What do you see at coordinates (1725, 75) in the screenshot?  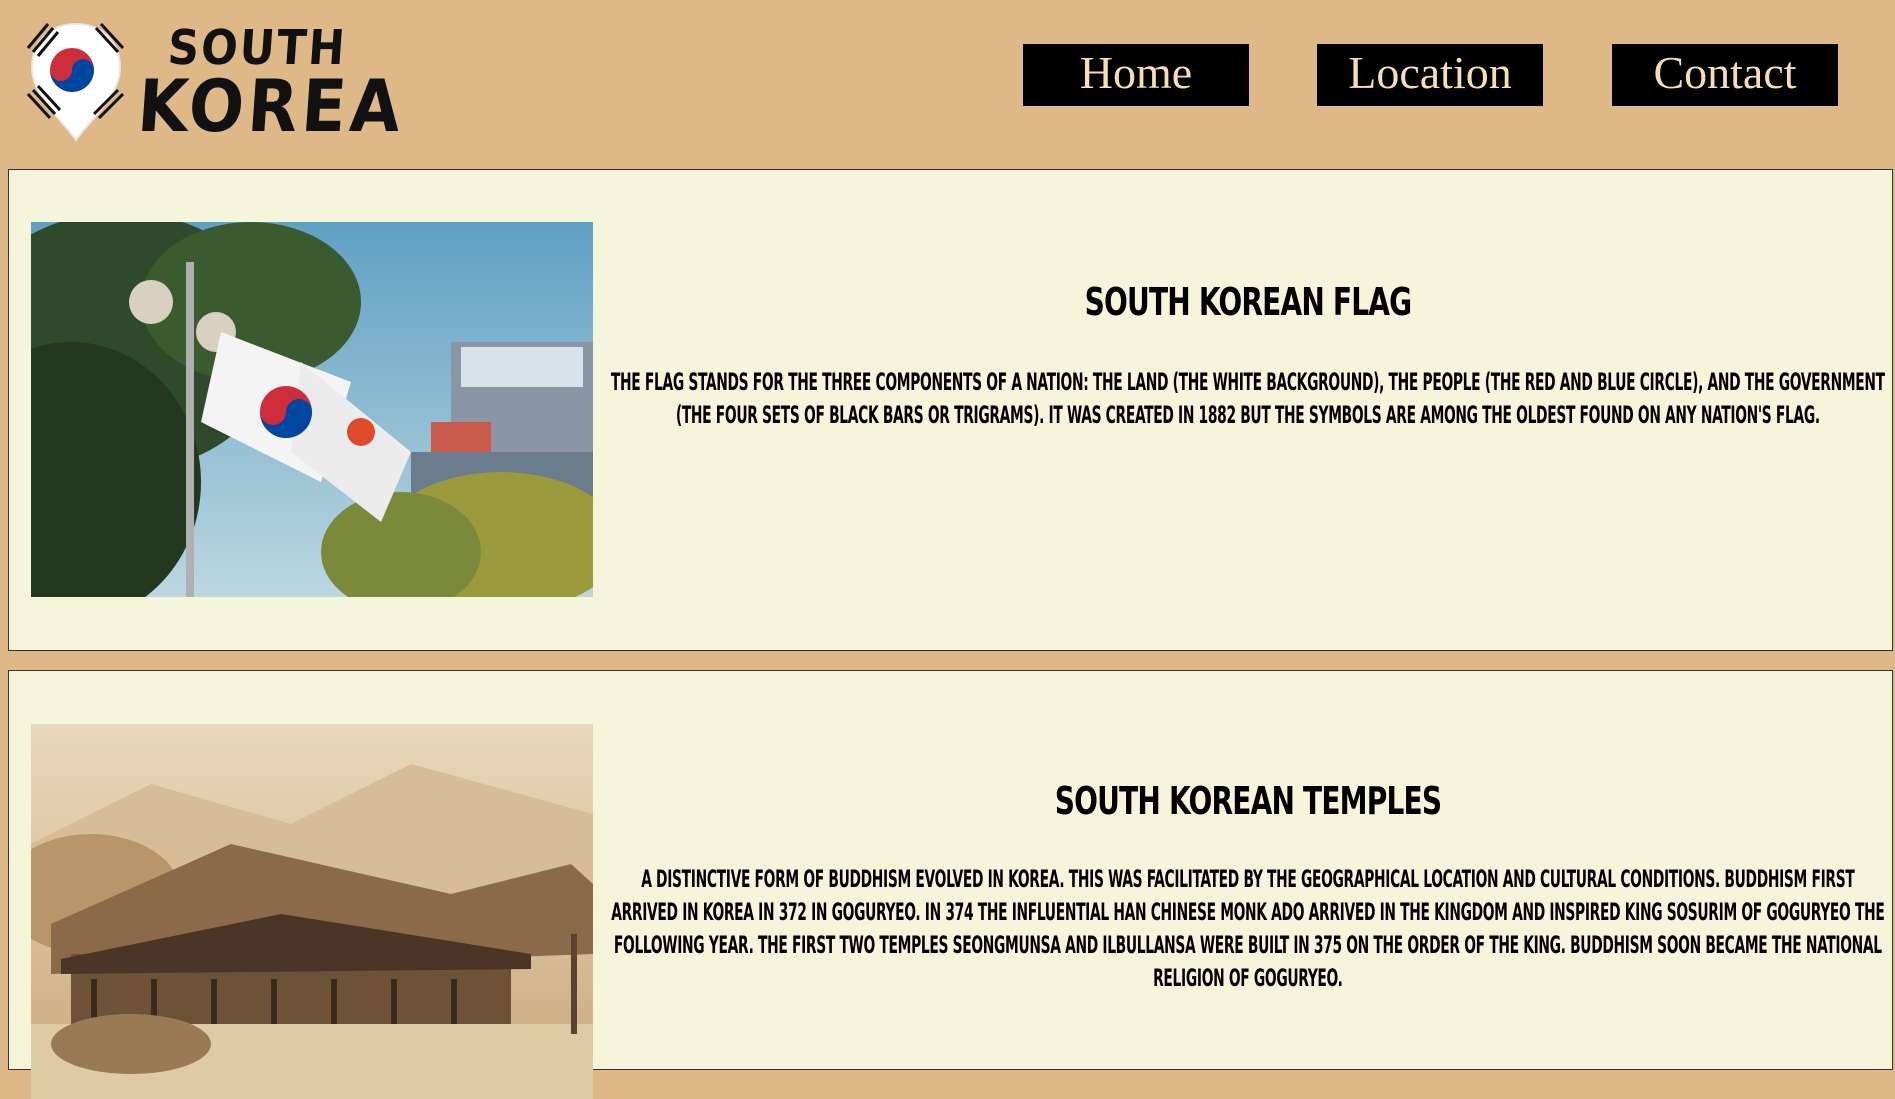 I see `nav-contact-button: Contact` at bounding box center [1725, 75].